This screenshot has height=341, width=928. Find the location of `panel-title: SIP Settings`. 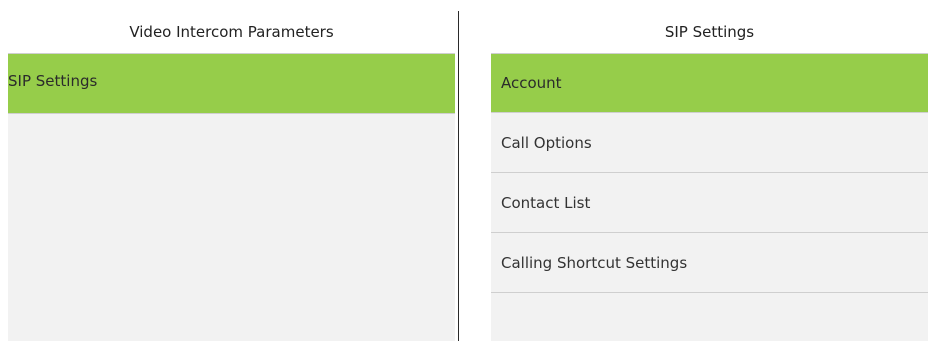

panel-title: SIP Settings is located at coordinates (709, 32).